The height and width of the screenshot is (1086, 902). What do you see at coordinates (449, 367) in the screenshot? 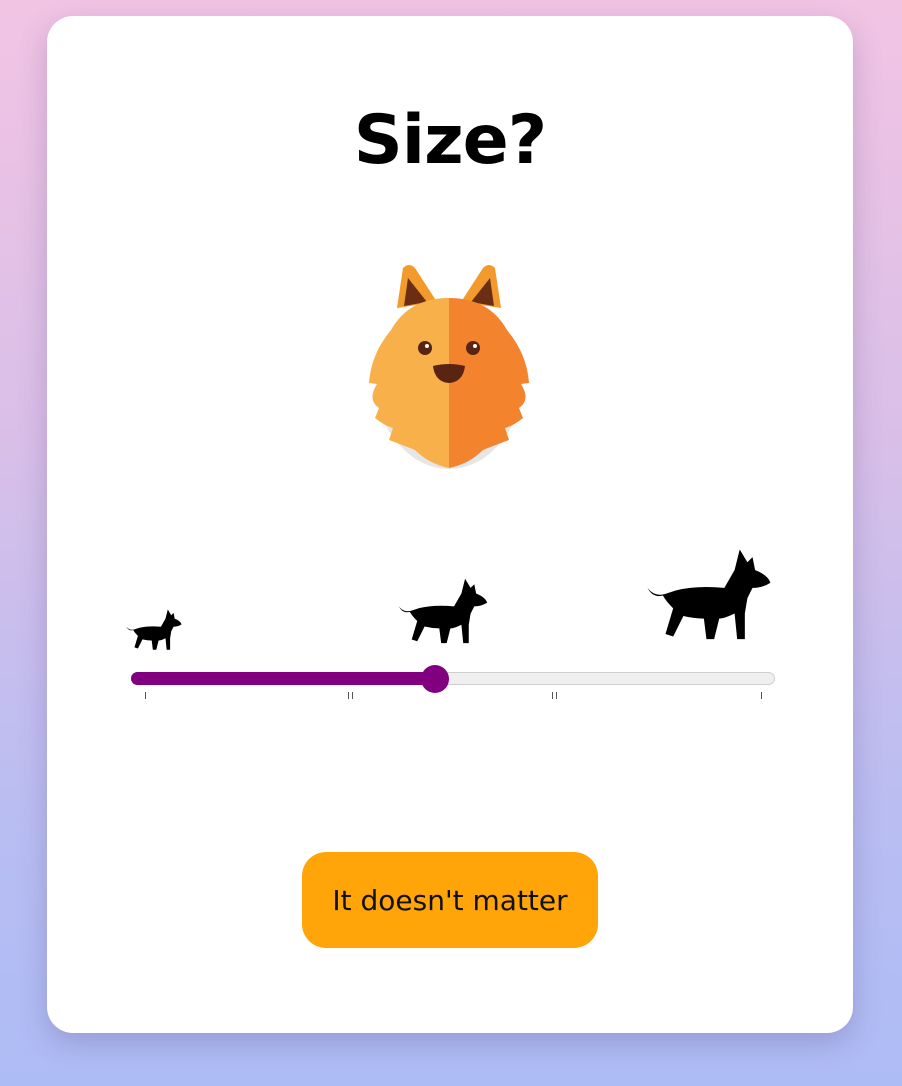
I see `pomeranian-dog-face-icon` at bounding box center [449, 367].